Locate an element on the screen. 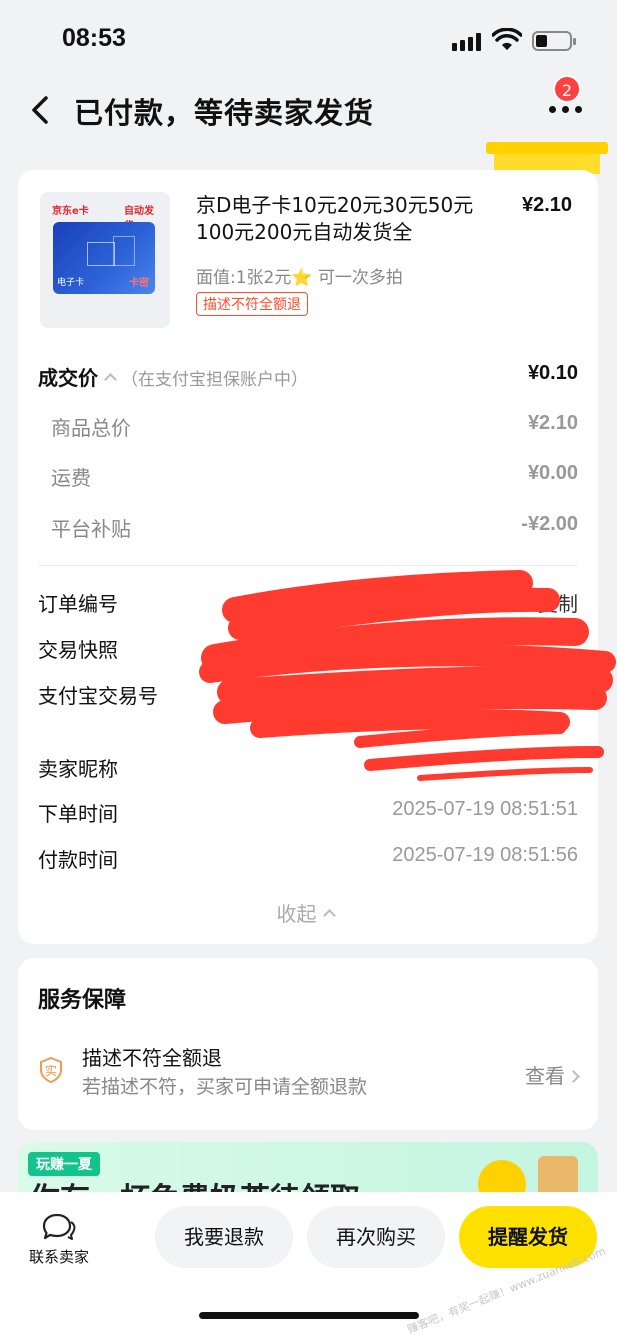  gift-card-graphic: 电子卡 卡密 is located at coordinates (104, 258).